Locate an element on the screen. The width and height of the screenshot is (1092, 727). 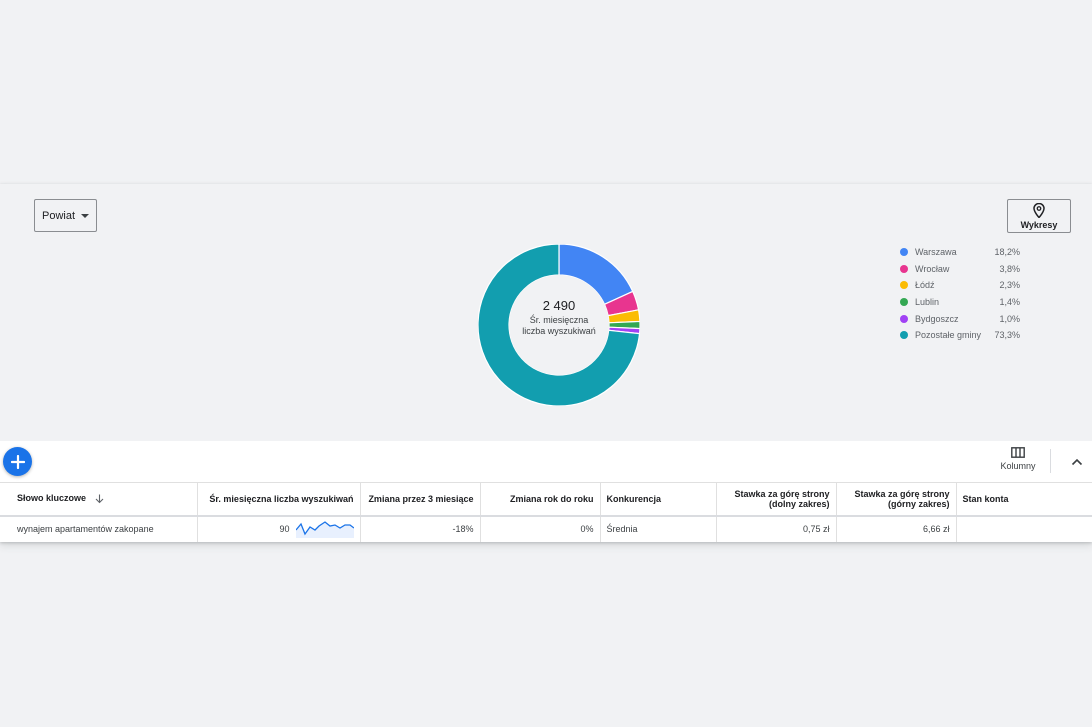
toolbar-divider is located at coordinates (1050, 461).